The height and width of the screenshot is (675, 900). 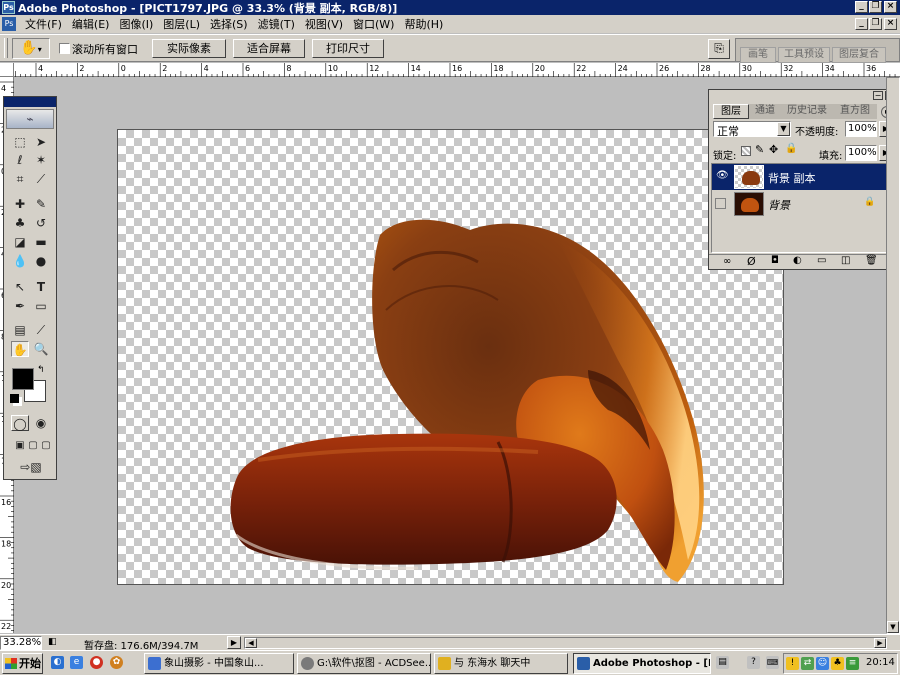 What do you see at coordinates (20, 349) in the screenshot?
I see `hand-tool-icon: ✋` at bounding box center [20, 349].